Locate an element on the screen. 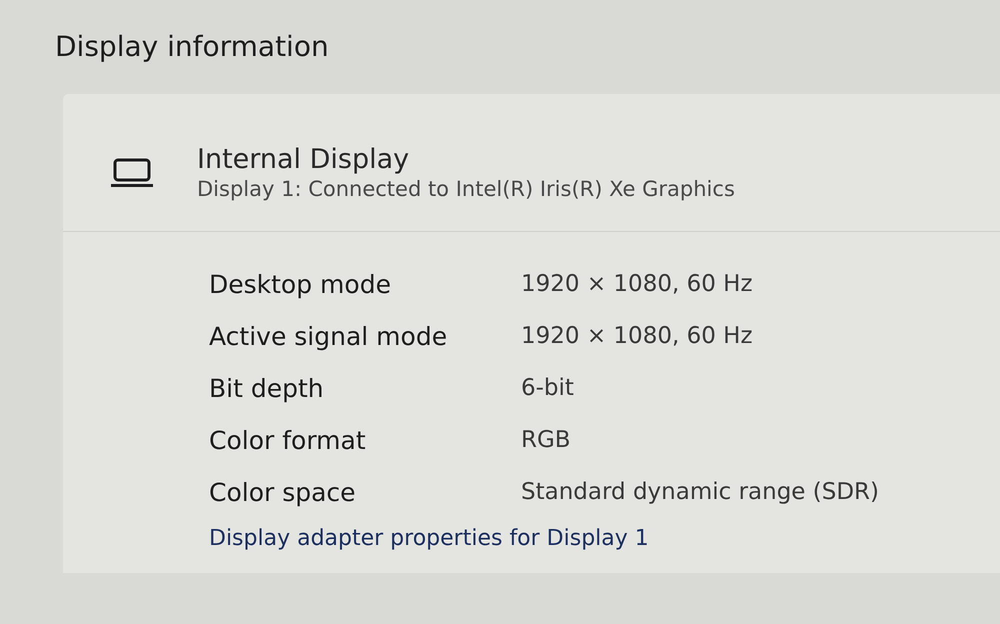 Image resolution: width=1000 pixels, height=624 pixels. property-label: Bit depth is located at coordinates (267, 388).